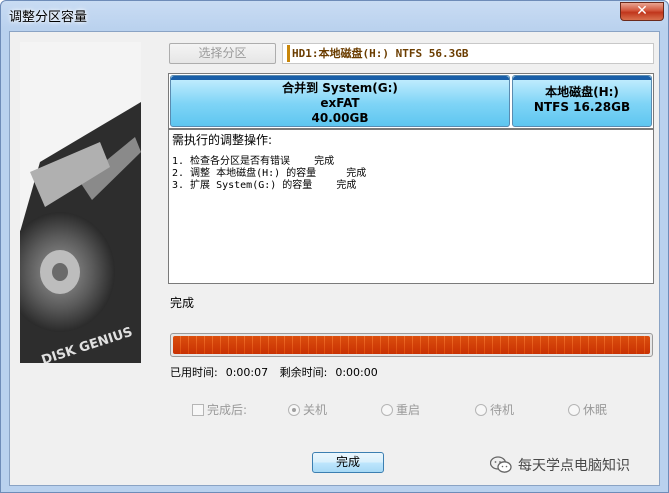  I want to click on after-done-checkbox-option: 完成后:, so click(219, 409).